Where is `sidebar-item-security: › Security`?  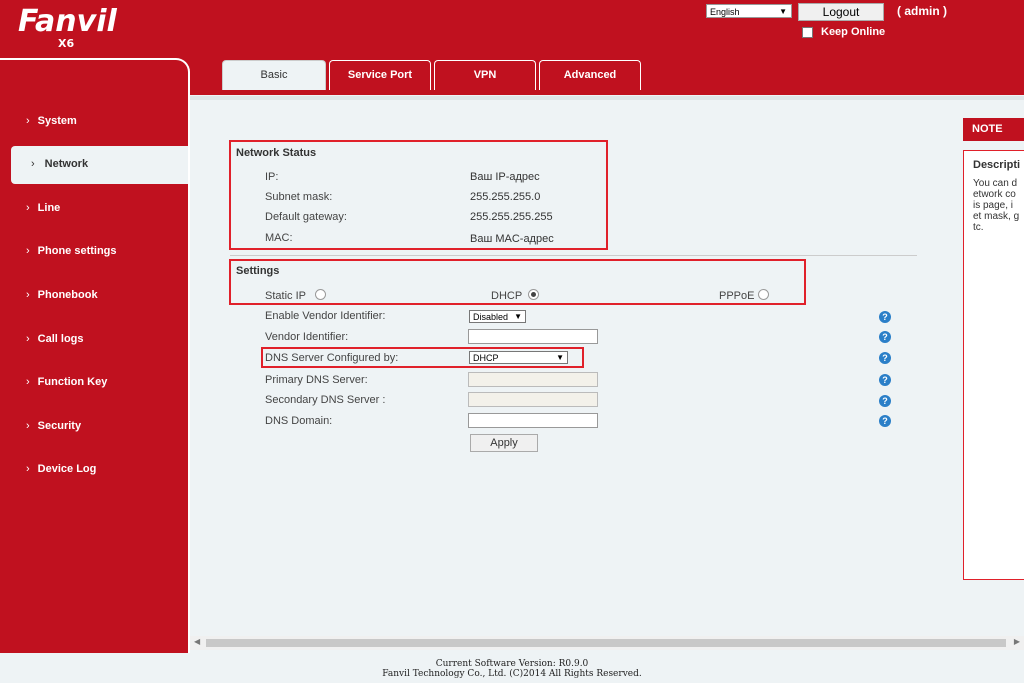 sidebar-item-security: › Security is located at coordinates (53, 426).